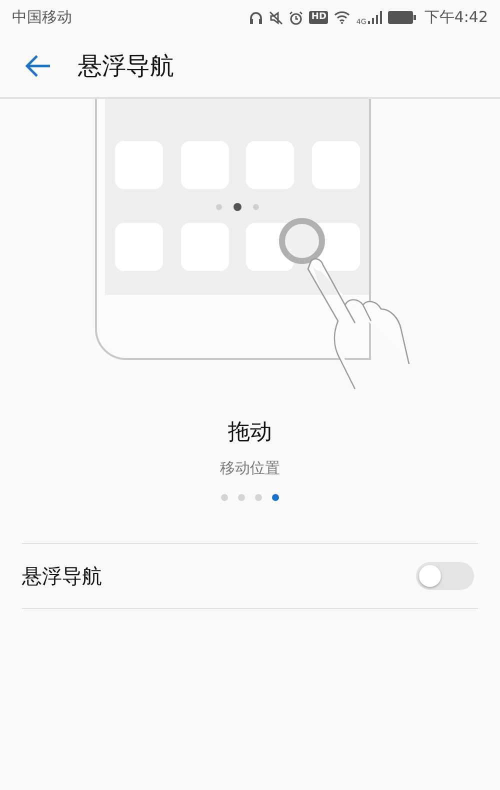 The image size is (500, 790). Describe the element at coordinates (62, 576) in the screenshot. I see `setting-label: 悬浮导航` at that location.